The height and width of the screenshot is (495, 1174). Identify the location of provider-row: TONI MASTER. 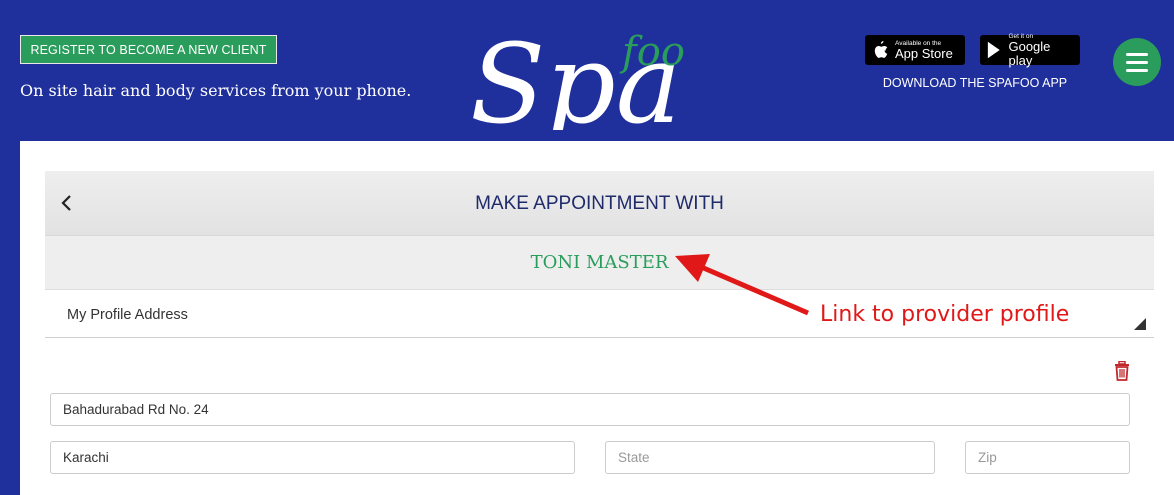
(599, 263).